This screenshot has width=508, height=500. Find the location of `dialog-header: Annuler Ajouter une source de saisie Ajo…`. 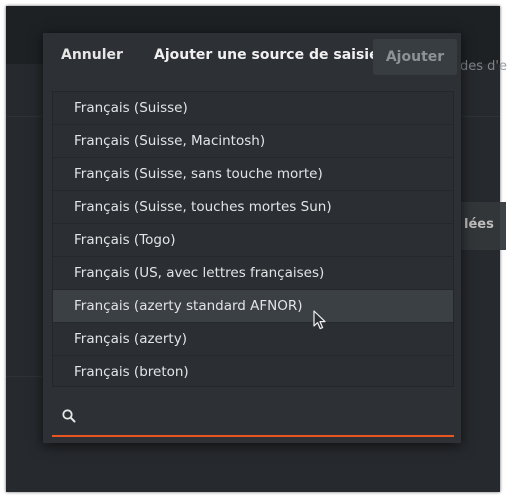

dialog-header: Annuler Ajouter une source de saisie Ajo… is located at coordinates (252, 58).